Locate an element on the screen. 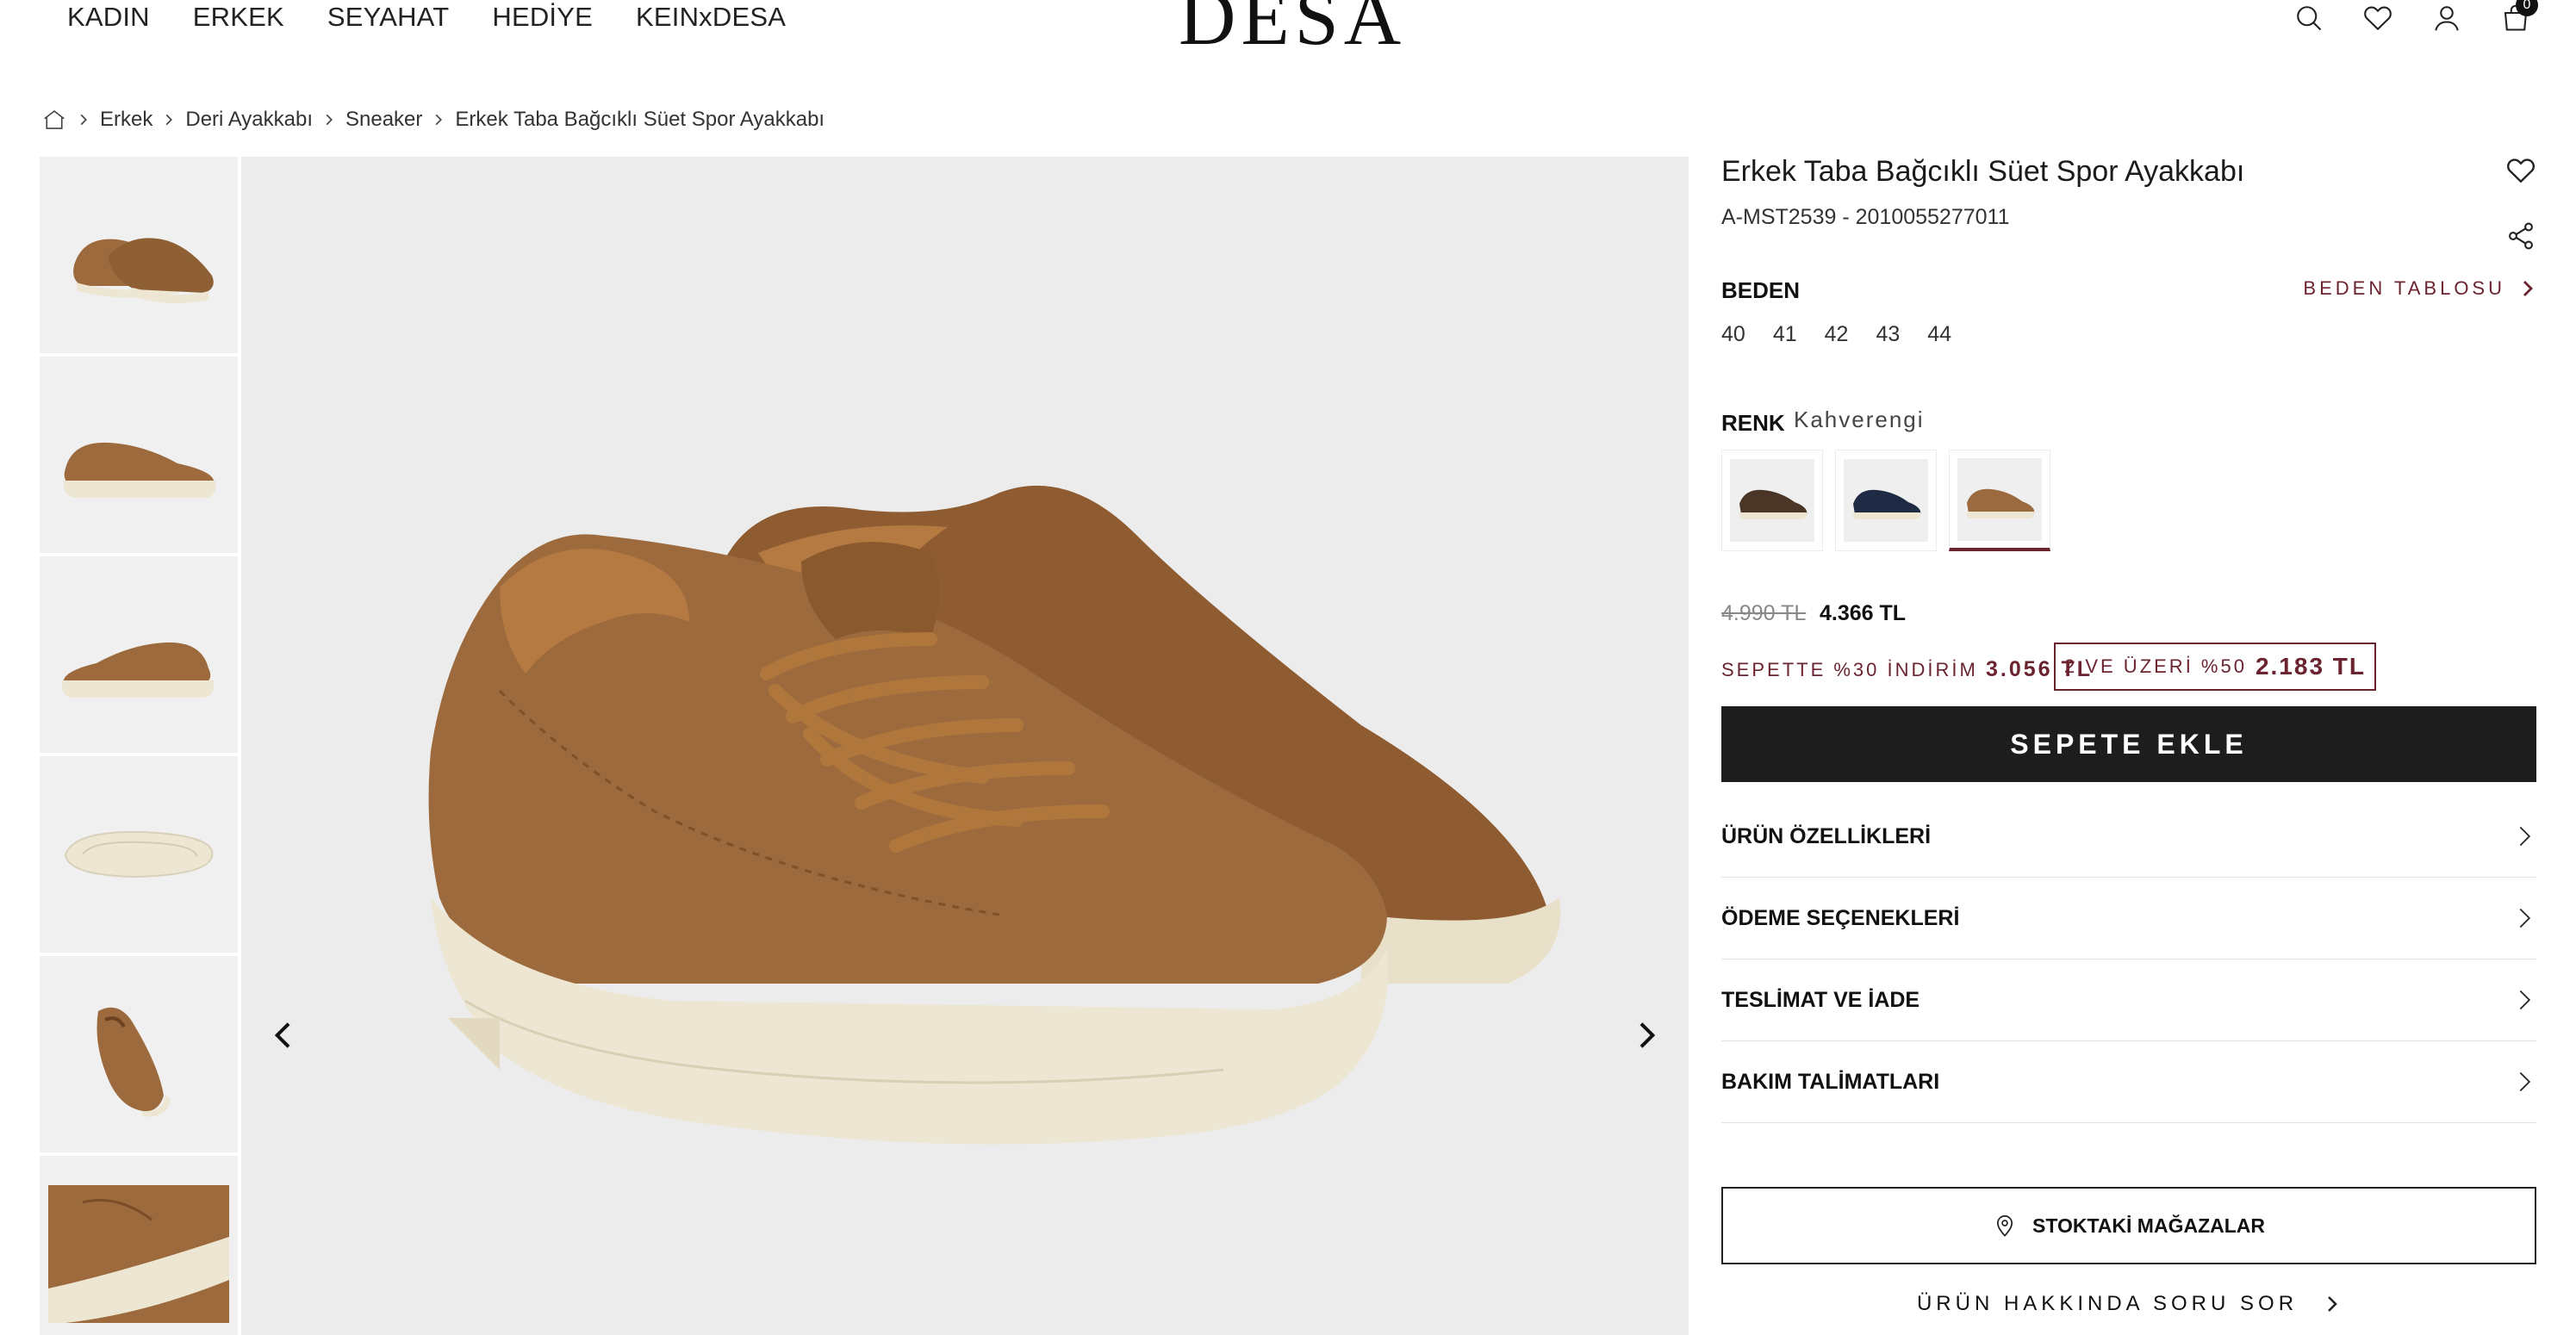 Image resolution: width=2576 pixels, height=1335 pixels. product-code: A-MST2539 - 2010055277011 is located at coordinates (1865, 217).